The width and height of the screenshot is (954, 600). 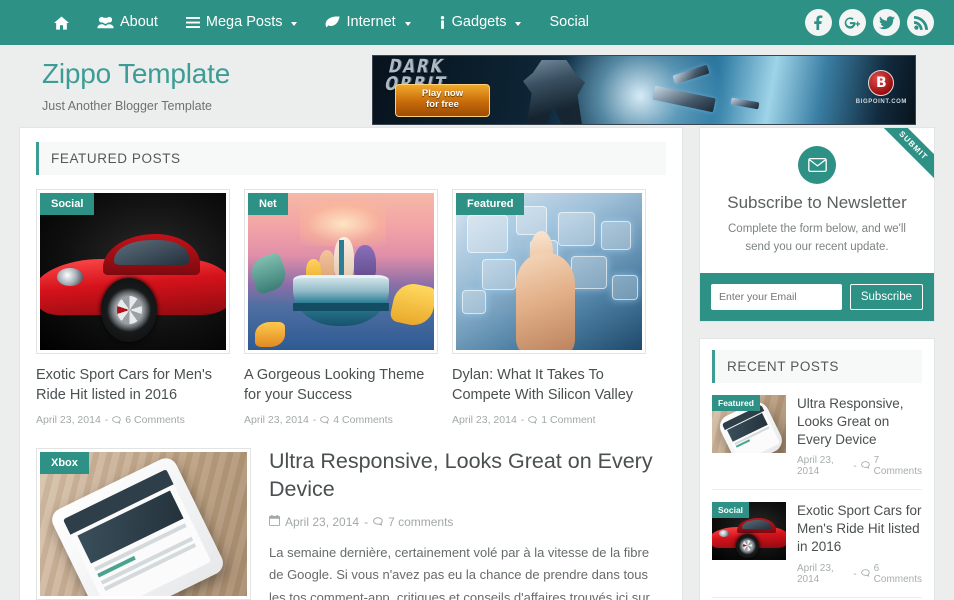 I want to click on social-links, so click(x=869, y=22).